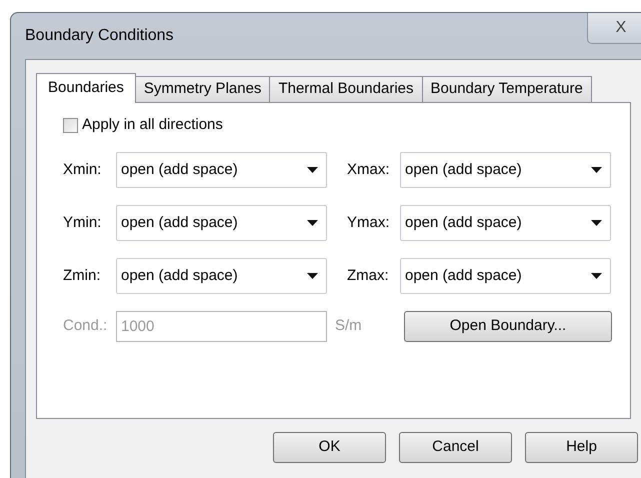 The image size is (641, 478). I want to click on checkbox, so click(70, 125).